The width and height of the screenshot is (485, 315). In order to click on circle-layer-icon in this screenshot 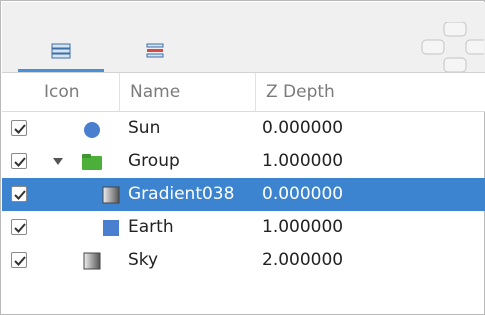, I will do `click(92, 130)`.